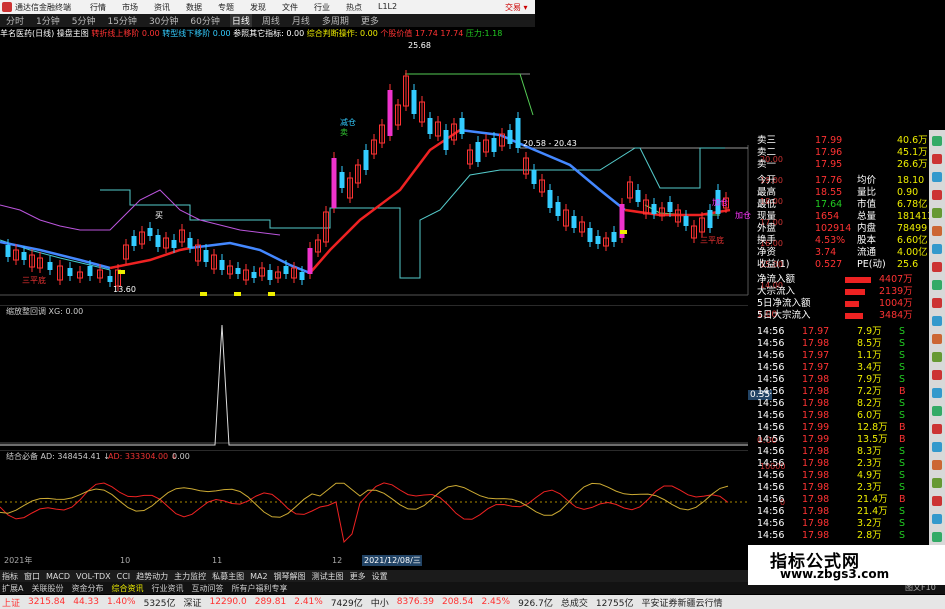 The image size is (945, 609). Describe the element at coordinates (15, 20) in the screenshot. I see `tab-period: 分时` at that location.